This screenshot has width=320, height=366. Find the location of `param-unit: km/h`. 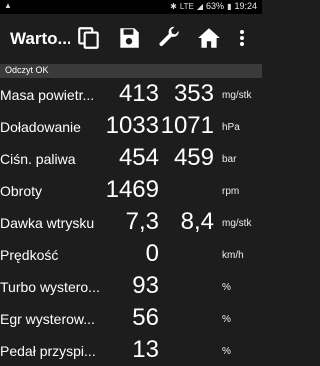

param-unit: km/h is located at coordinates (233, 255).